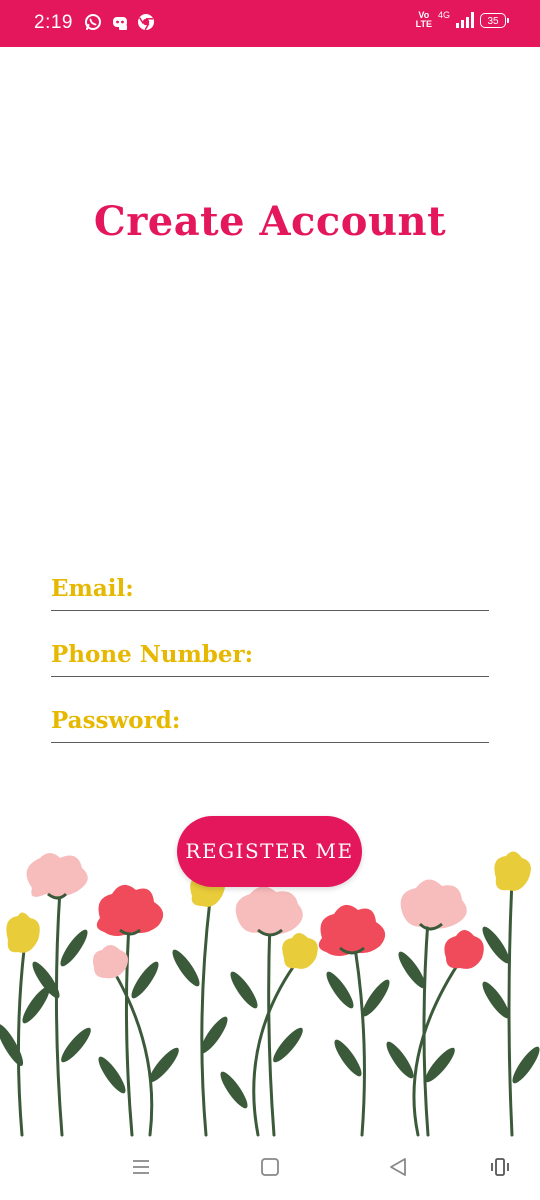  I want to click on discord-icon, so click(120, 24).